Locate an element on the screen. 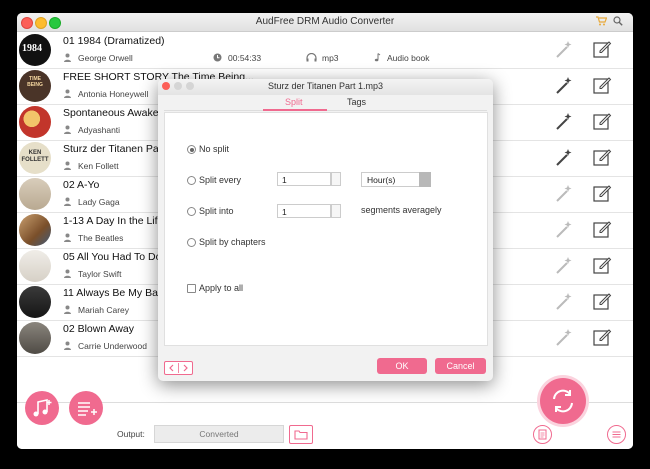 The width and height of the screenshot is (650, 469). album-cover: TIME BEING is located at coordinates (35, 86).